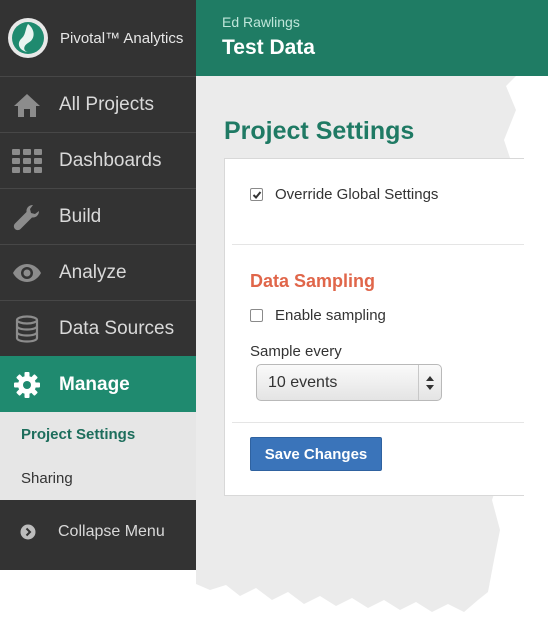 This screenshot has height=618, width=548. What do you see at coordinates (28, 532) in the screenshot?
I see `chevron-right-circle-icon` at bounding box center [28, 532].